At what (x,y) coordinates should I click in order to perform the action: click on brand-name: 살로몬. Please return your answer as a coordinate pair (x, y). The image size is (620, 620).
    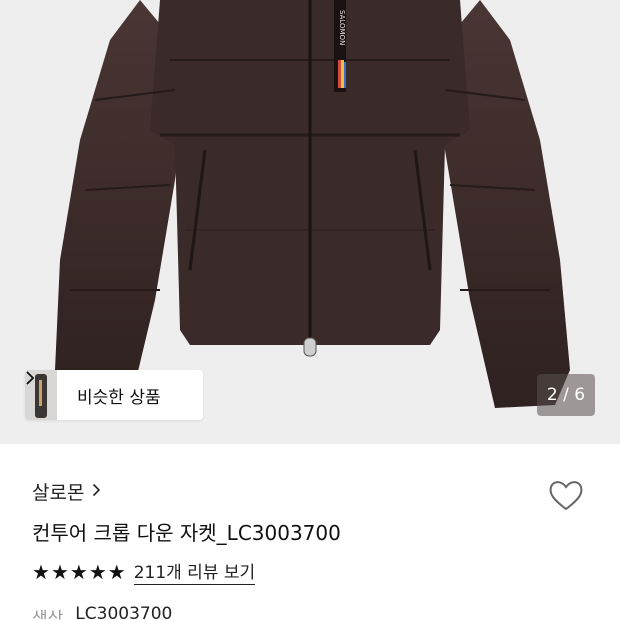
    Looking at the image, I should click on (58, 493).